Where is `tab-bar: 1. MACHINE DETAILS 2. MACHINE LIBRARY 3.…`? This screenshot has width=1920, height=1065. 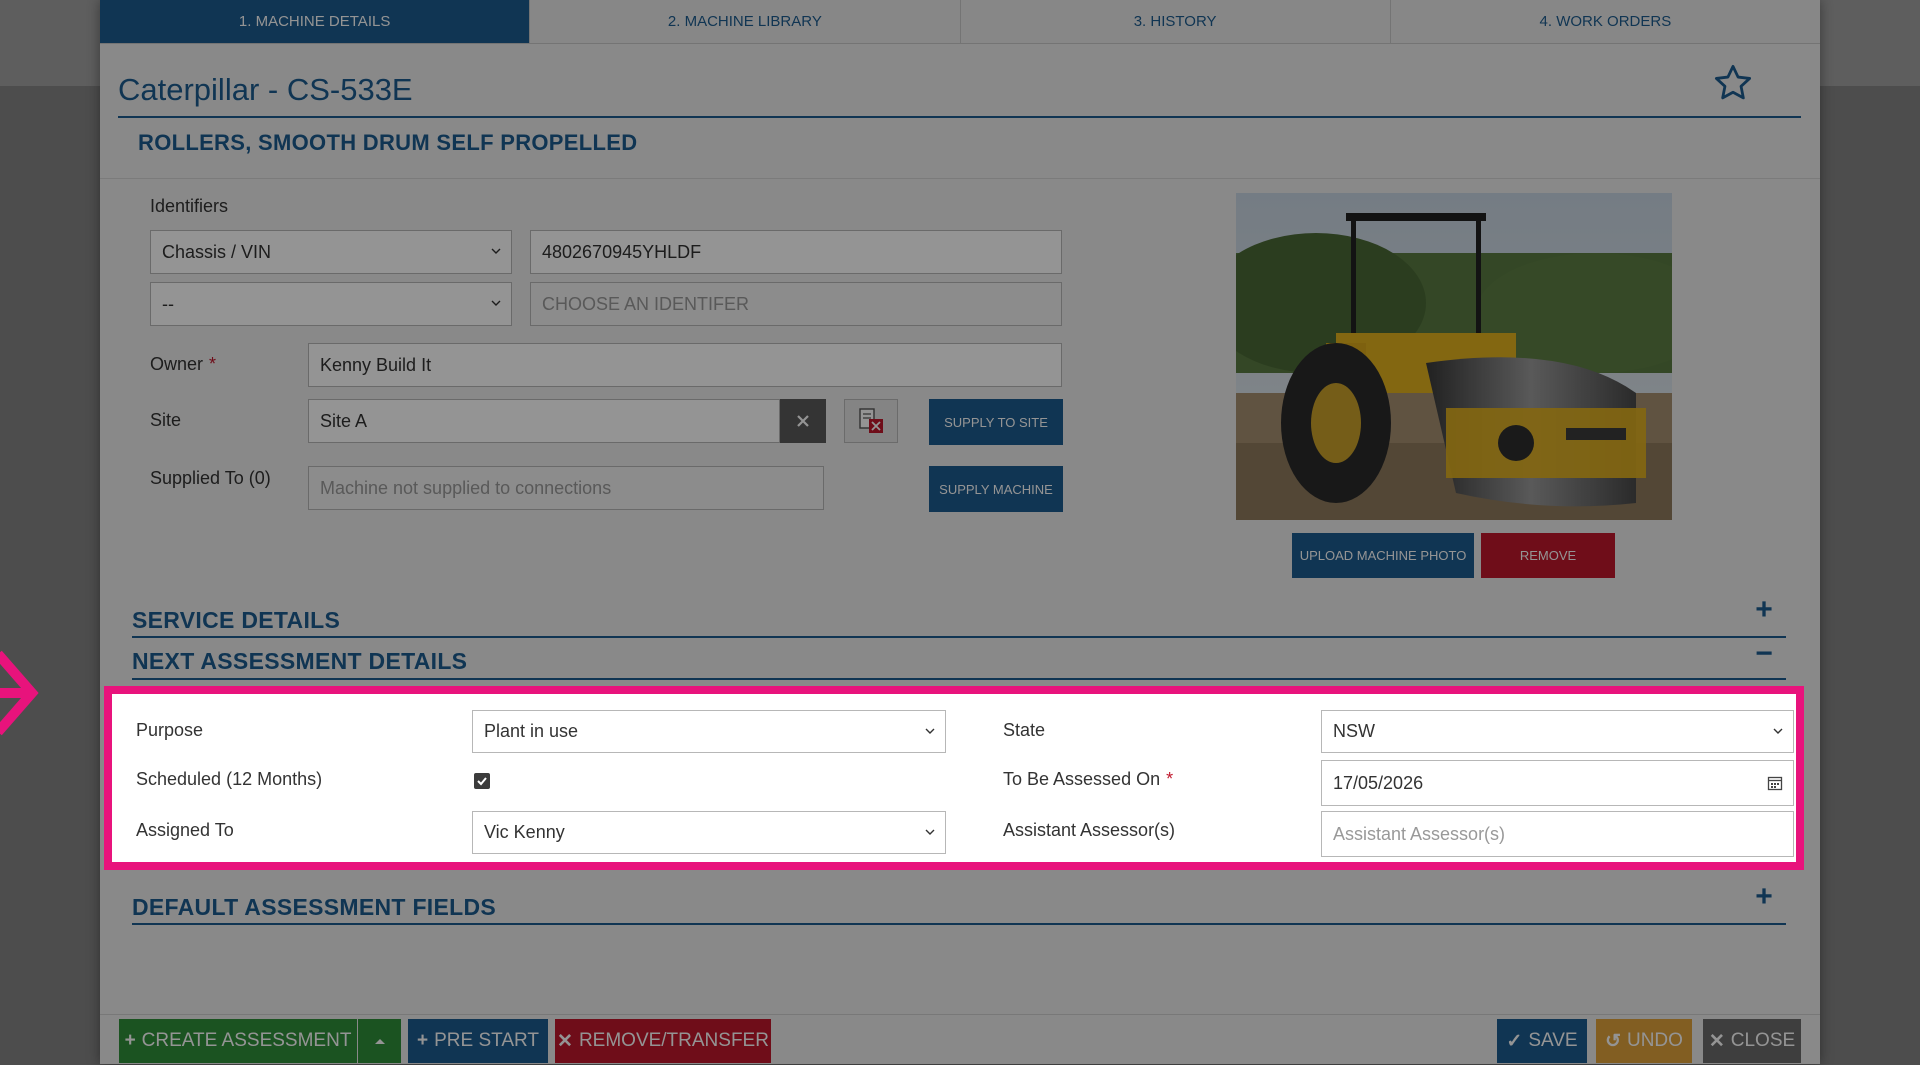 tab-bar: 1. MACHINE DETAILS 2. MACHINE LIBRARY 3.… is located at coordinates (960, 22).